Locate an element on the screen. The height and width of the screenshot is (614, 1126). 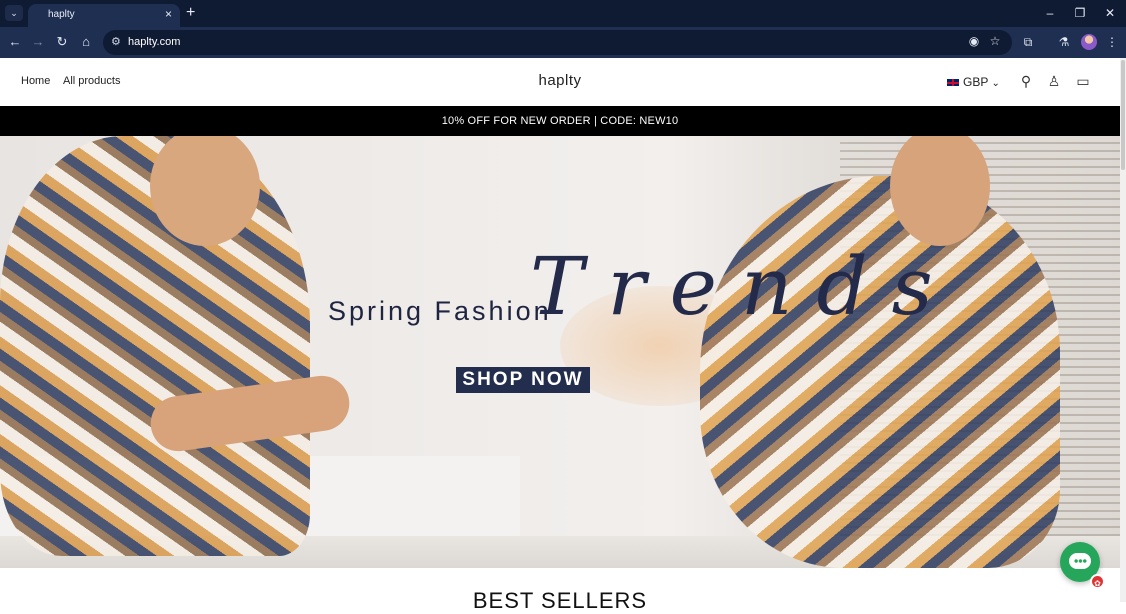
close-window-icon: ✕ is located at coordinates (1110, 13).